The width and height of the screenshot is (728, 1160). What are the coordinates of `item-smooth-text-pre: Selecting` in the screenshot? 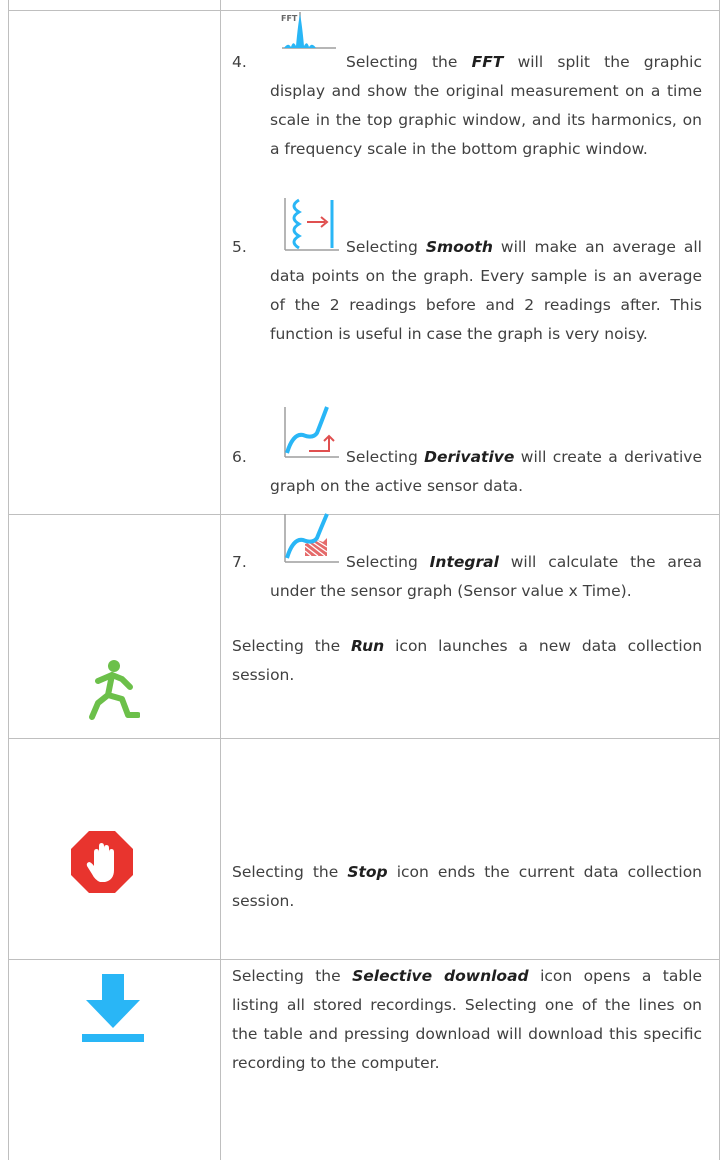 It's located at (386, 247).